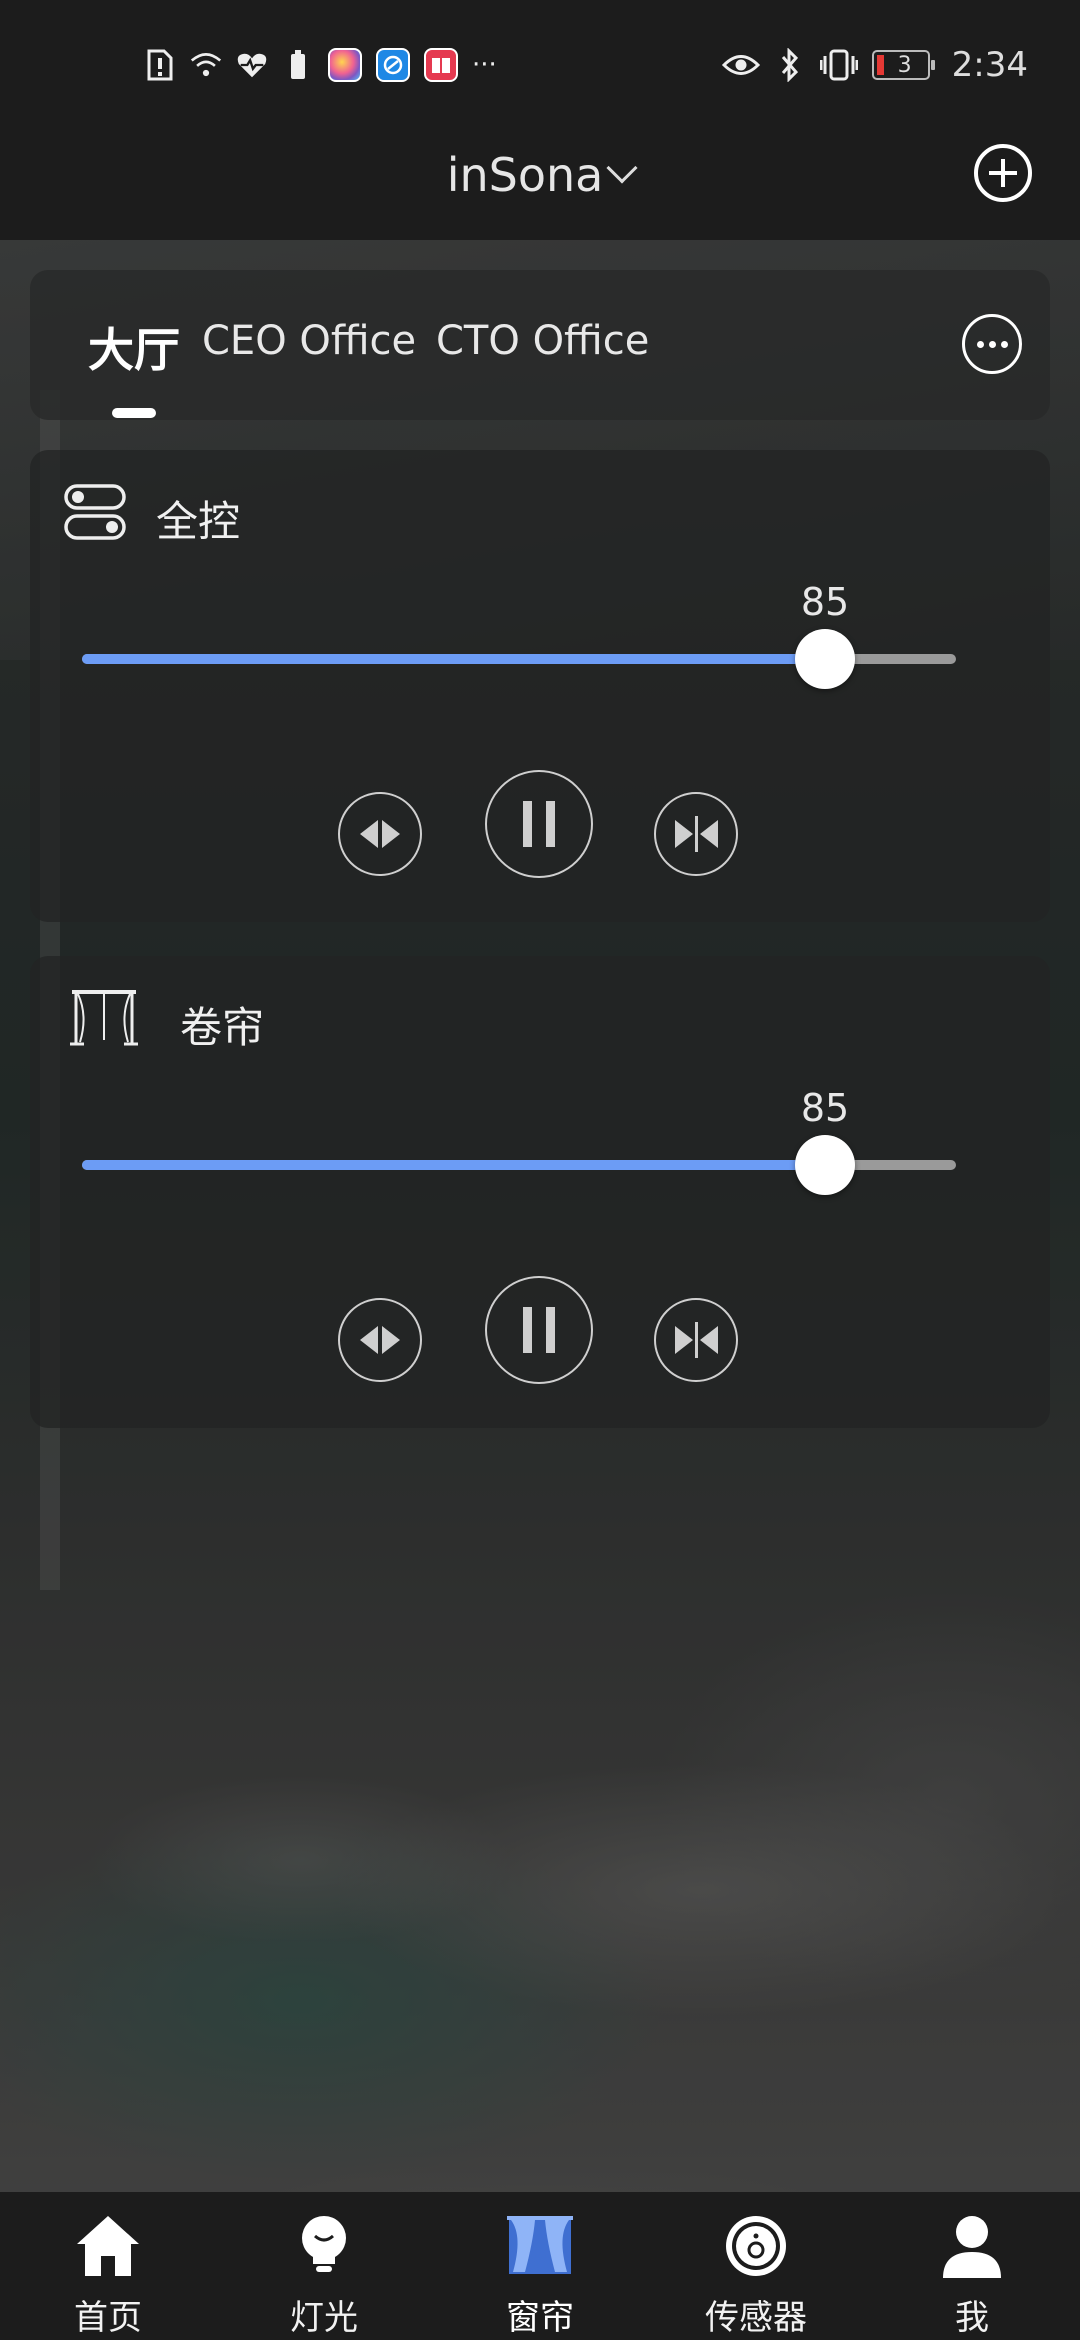 This screenshot has width=1080, height=2340. I want to click on nav-item-curtains: 窗帘, so click(540, 2266).